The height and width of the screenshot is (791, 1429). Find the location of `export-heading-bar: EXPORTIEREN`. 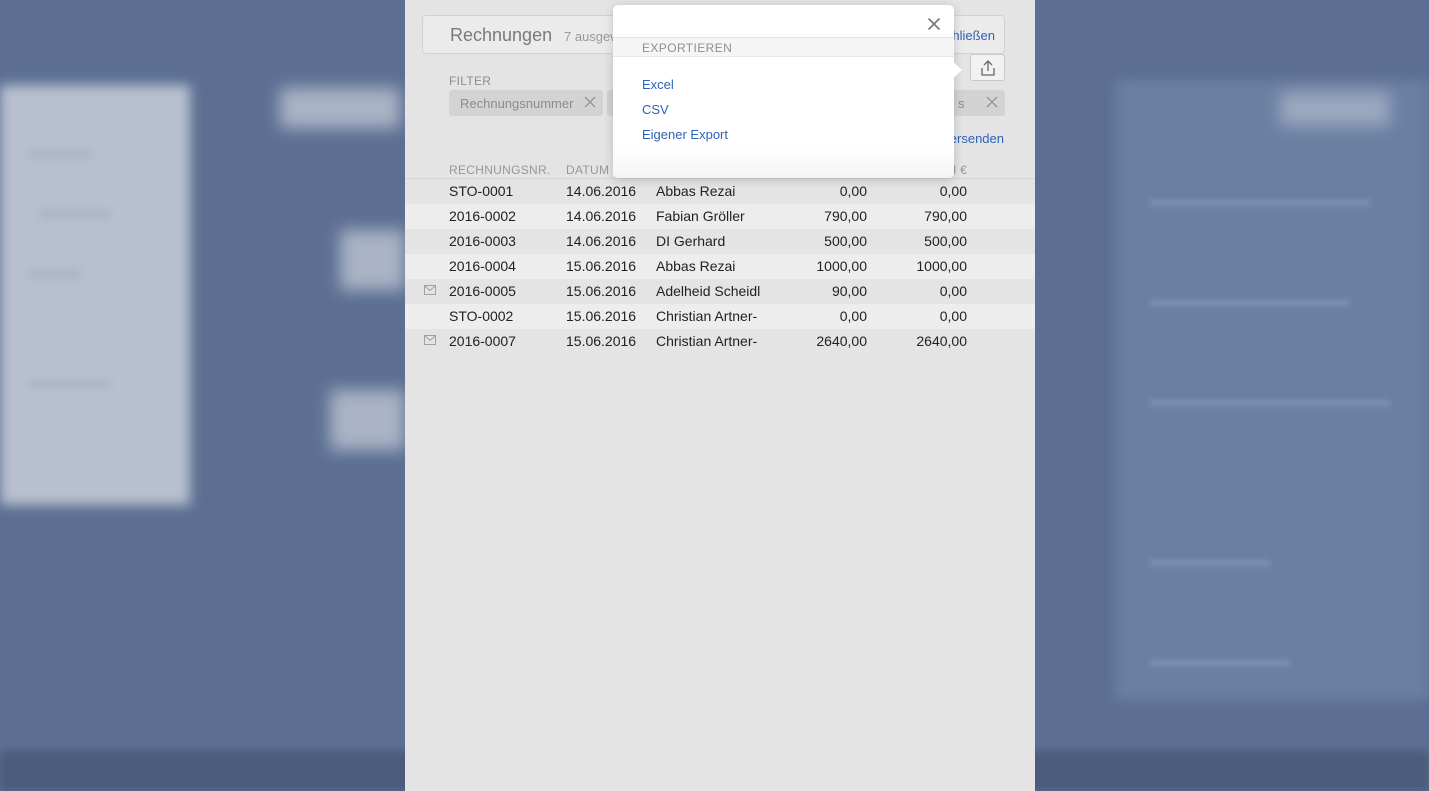

export-heading-bar: EXPORTIEREN is located at coordinates (783, 47).